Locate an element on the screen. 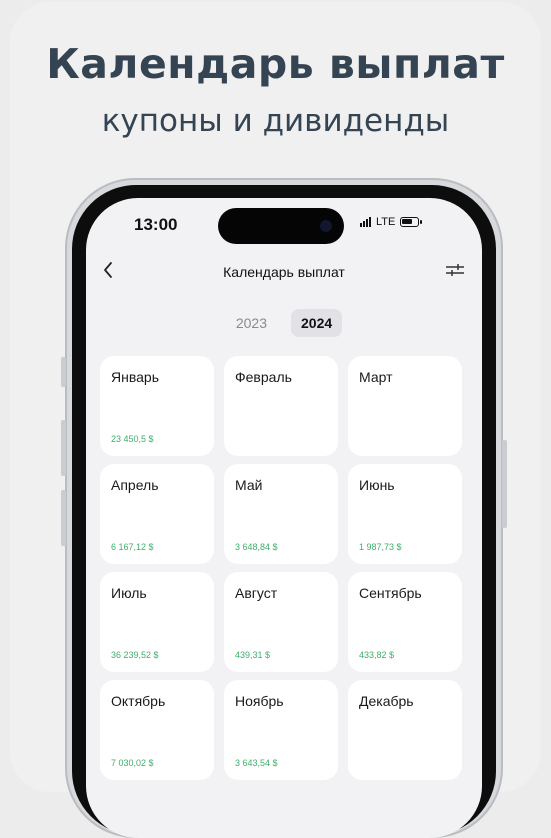 Image resolution: width=551 pixels, height=838 pixels. month-name: Июнь is located at coordinates (377, 485).